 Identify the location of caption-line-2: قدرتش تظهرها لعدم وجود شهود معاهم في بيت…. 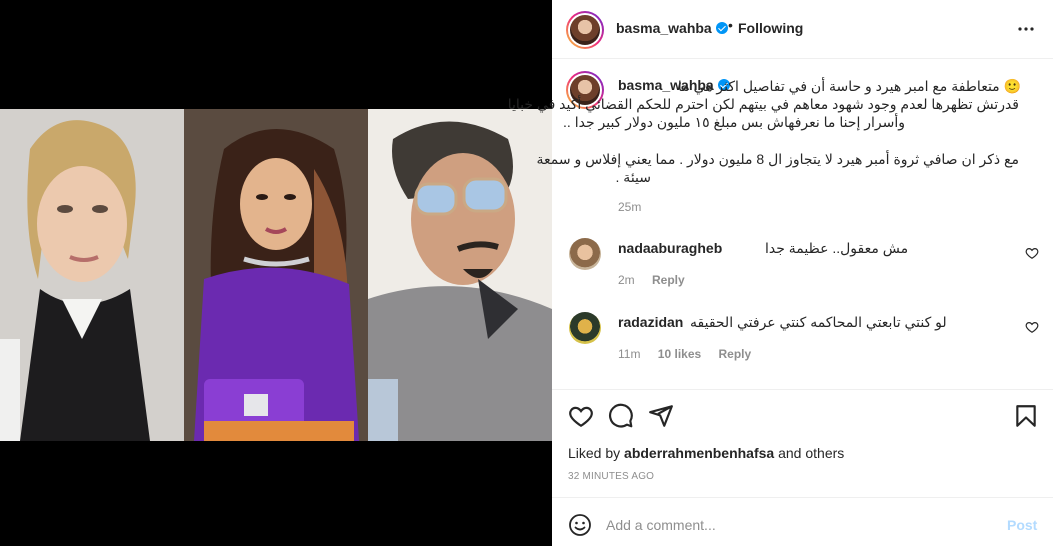
(763, 104).